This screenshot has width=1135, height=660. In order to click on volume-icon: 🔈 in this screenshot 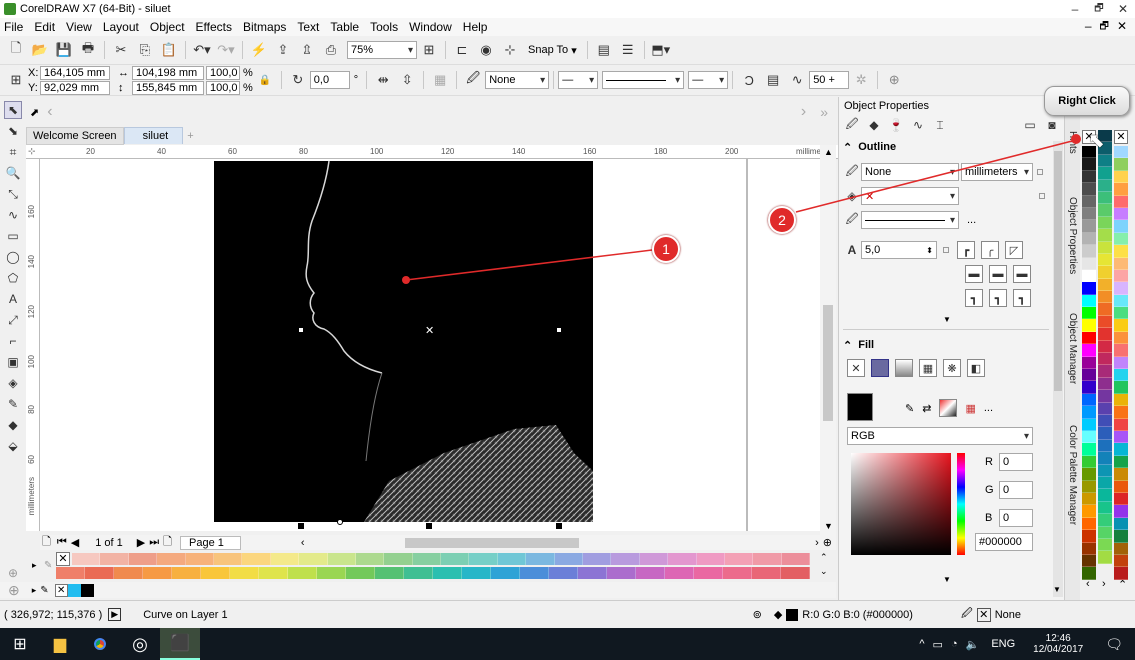, I will do `click(973, 644)`.